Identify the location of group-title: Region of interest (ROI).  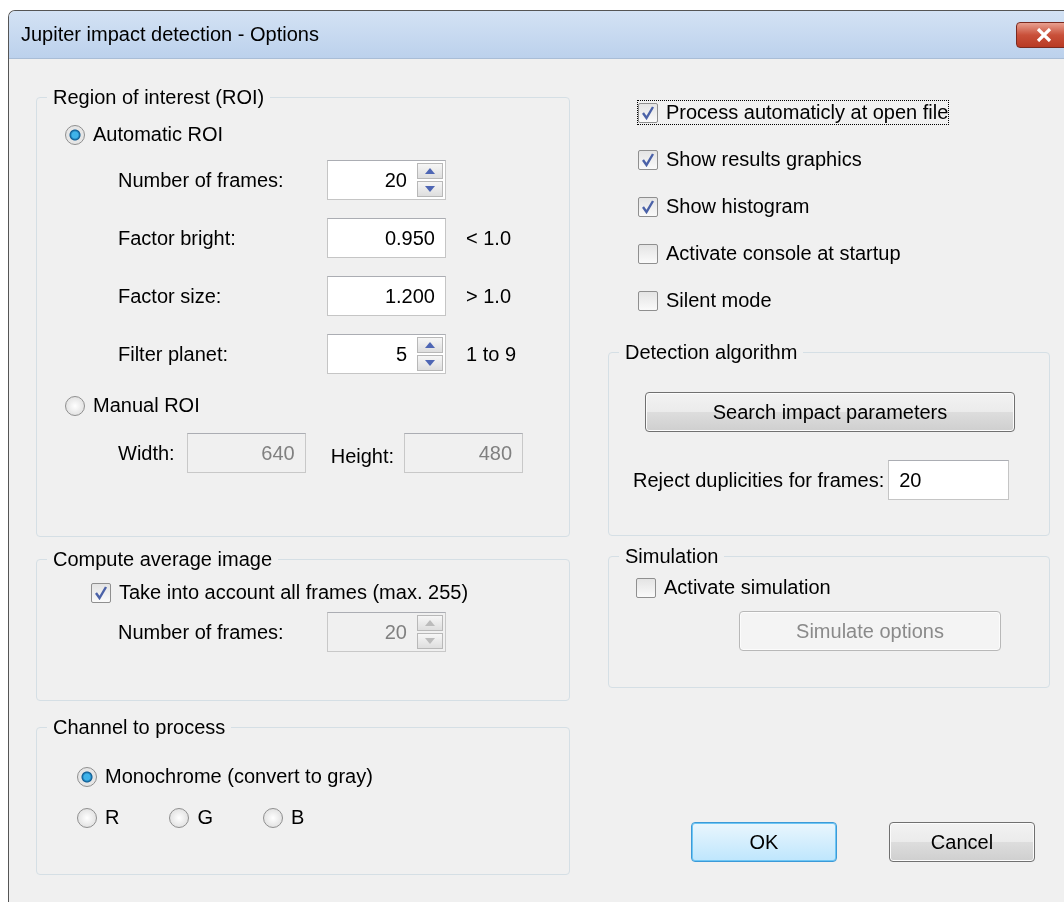
(159, 97).